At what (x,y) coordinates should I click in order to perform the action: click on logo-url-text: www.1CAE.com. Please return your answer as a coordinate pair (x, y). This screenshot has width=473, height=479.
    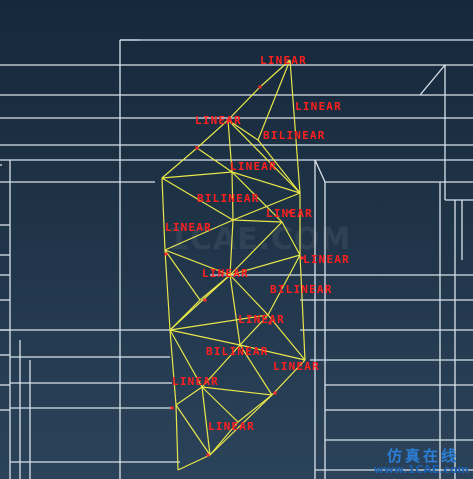
    Looking at the image, I should click on (421, 469).